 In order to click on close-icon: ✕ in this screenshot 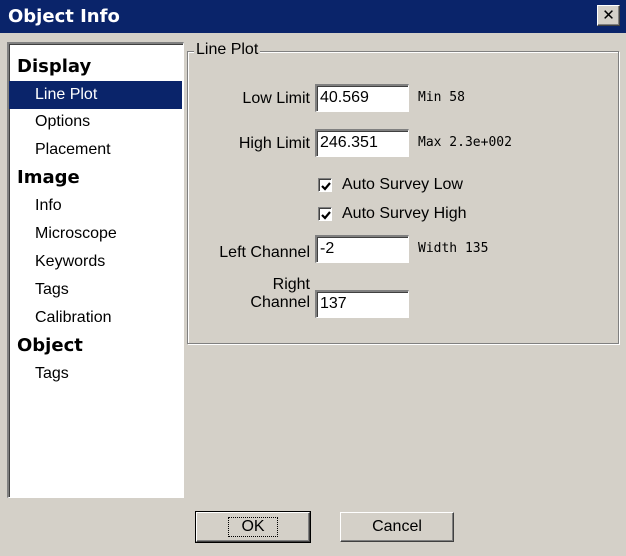, I will do `click(608, 15)`.